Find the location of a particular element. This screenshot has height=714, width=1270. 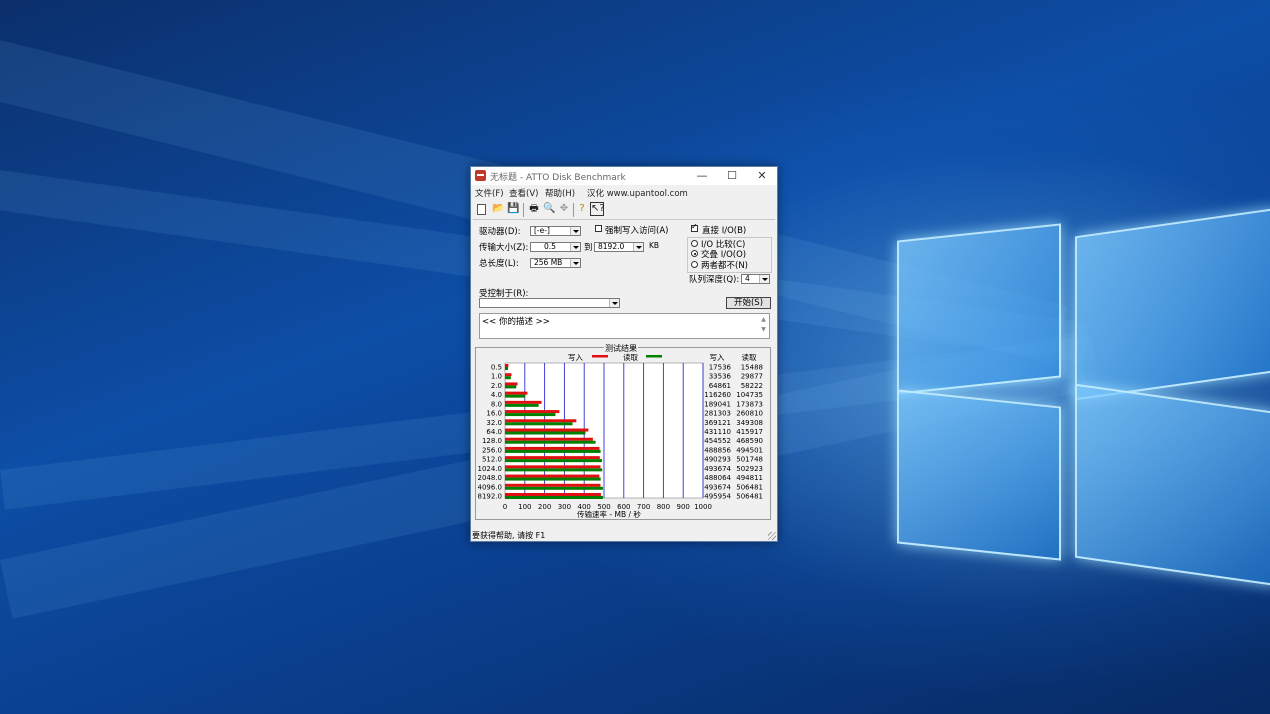

read-value: 506481 is located at coordinates (749, 487).